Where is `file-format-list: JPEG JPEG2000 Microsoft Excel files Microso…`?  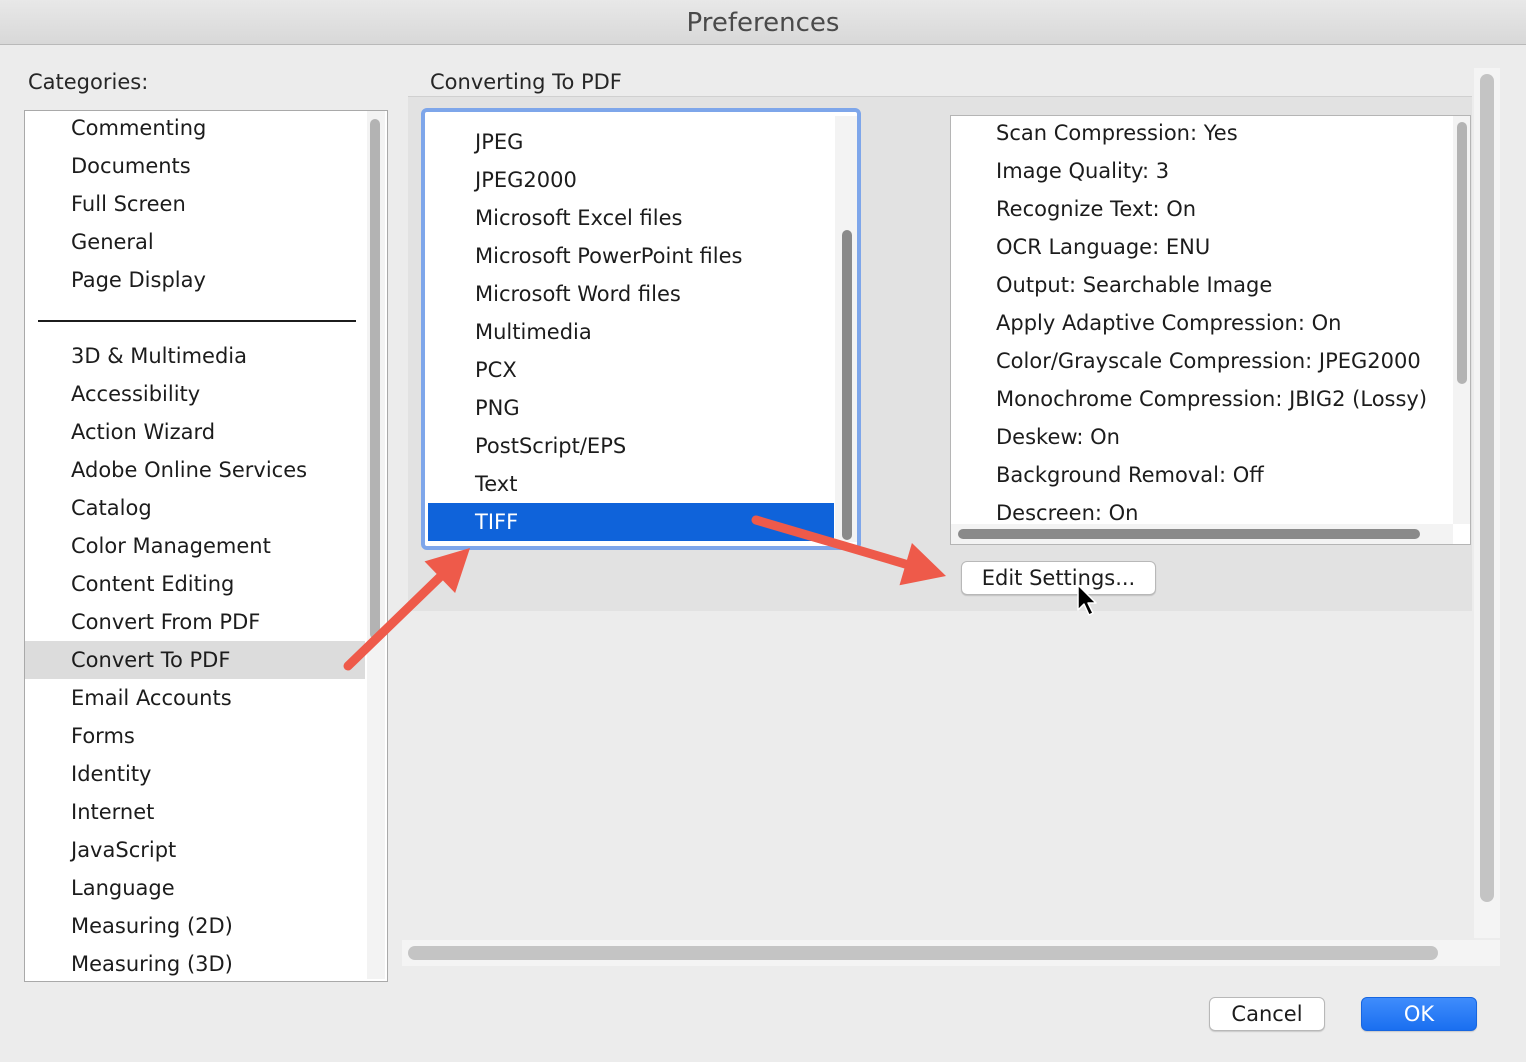 file-format-list: JPEG JPEG2000 Microsoft Excel files Microso… is located at coordinates (641, 329).